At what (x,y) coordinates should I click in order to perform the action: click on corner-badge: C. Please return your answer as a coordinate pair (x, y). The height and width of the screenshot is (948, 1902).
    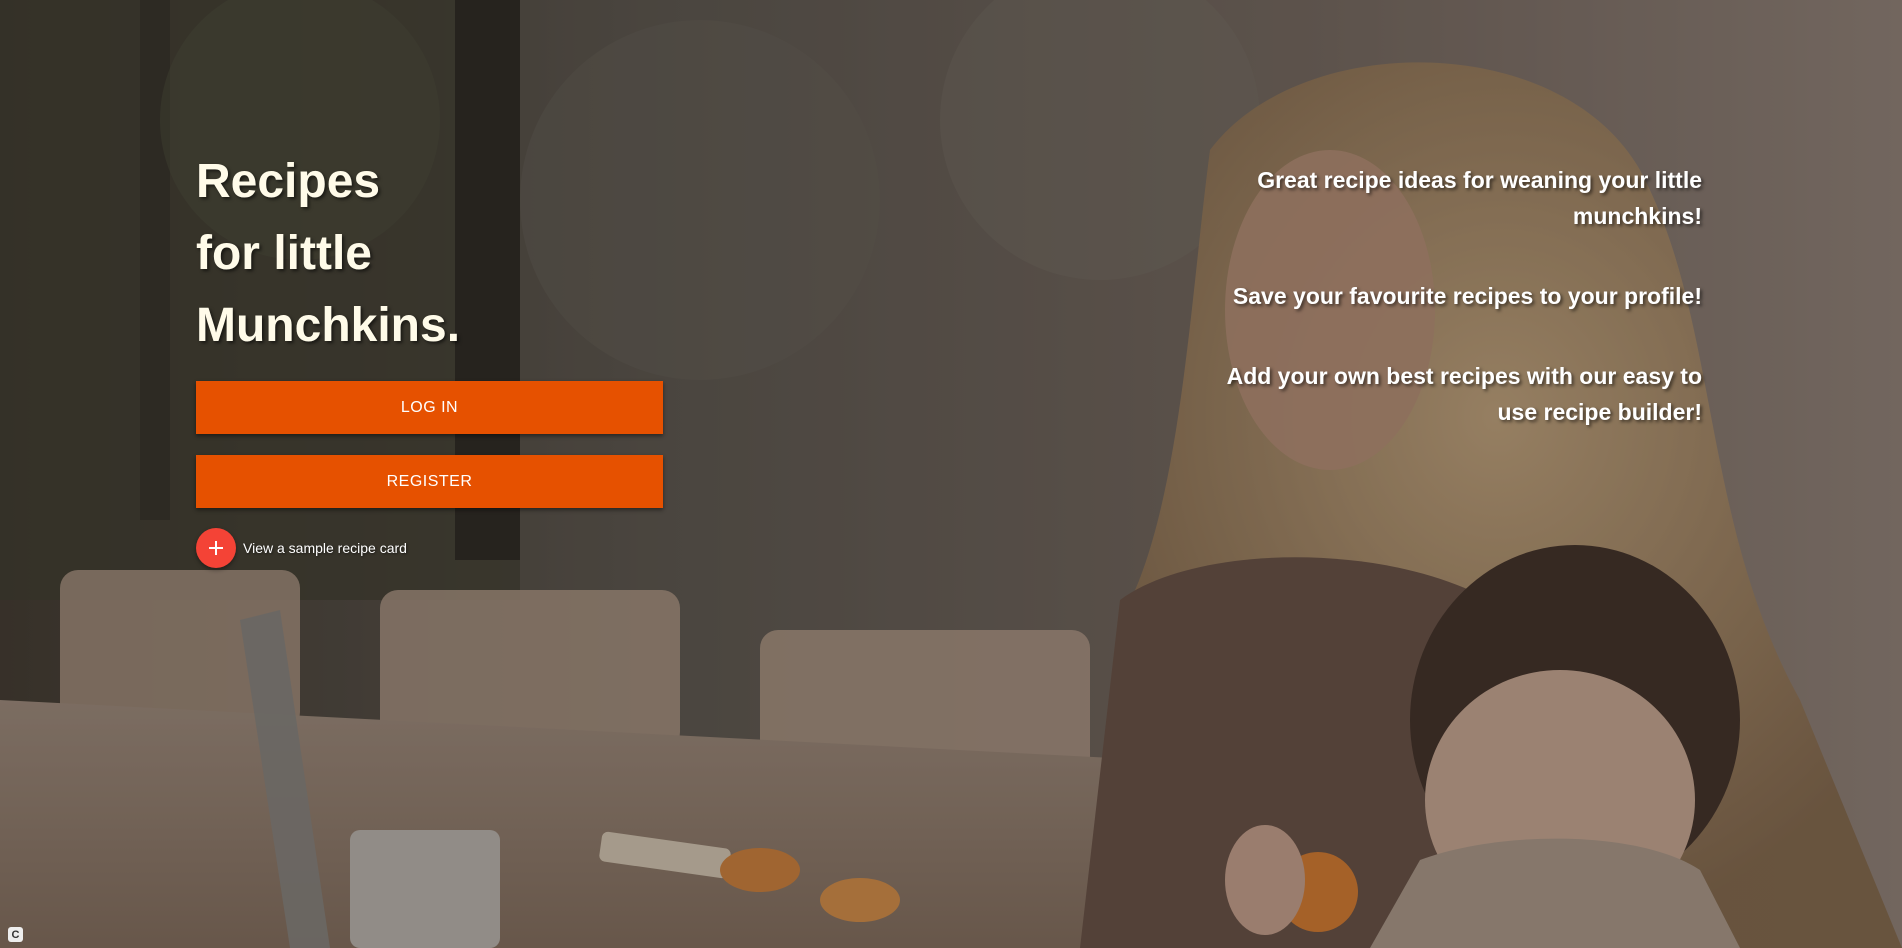
    Looking at the image, I should click on (15, 934).